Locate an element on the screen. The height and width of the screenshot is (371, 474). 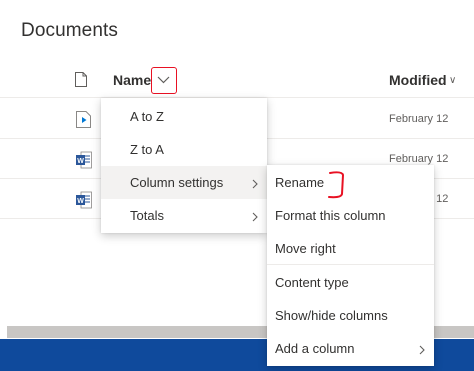
menu-item-label: Z to A is located at coordinates (147, 149).